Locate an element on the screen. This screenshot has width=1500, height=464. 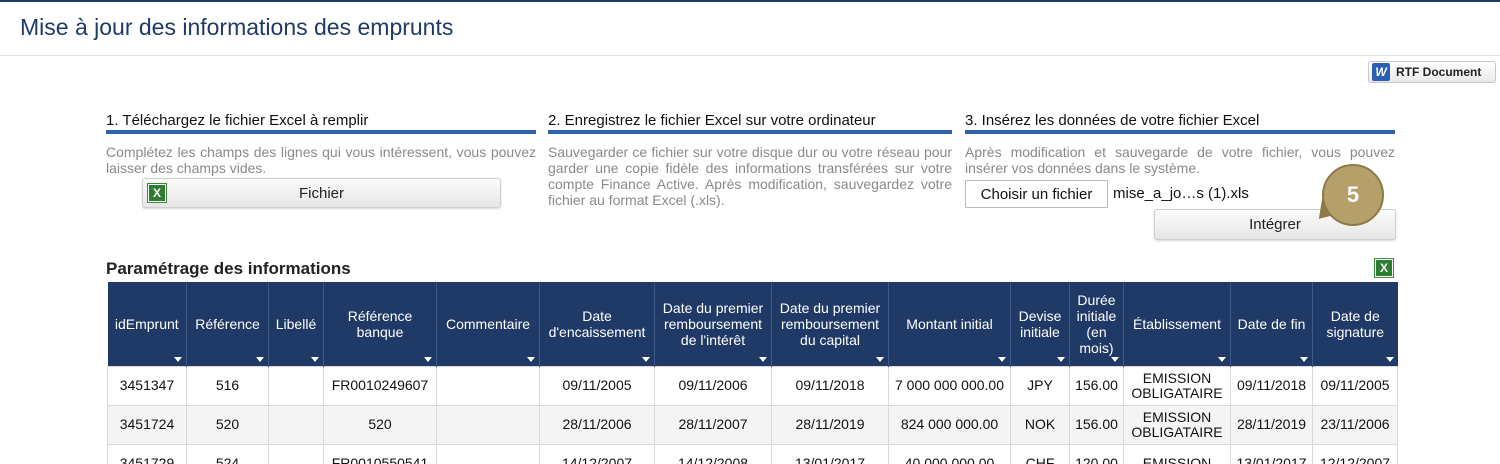
table-cell: EMISSION is located at coordinates (1177, 453).